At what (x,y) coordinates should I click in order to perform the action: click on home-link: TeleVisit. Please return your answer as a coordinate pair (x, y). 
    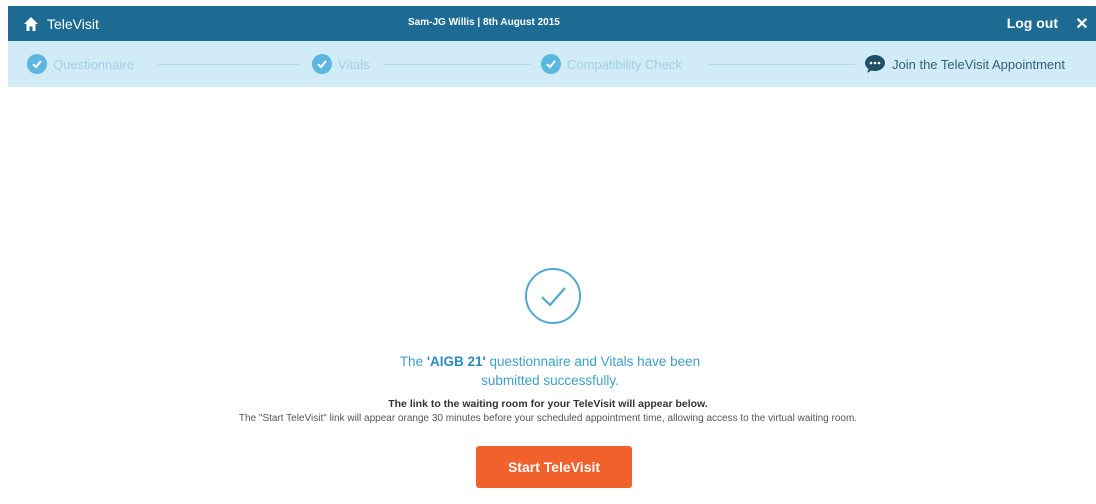
    Looking at the image, I should click on (61, 24).